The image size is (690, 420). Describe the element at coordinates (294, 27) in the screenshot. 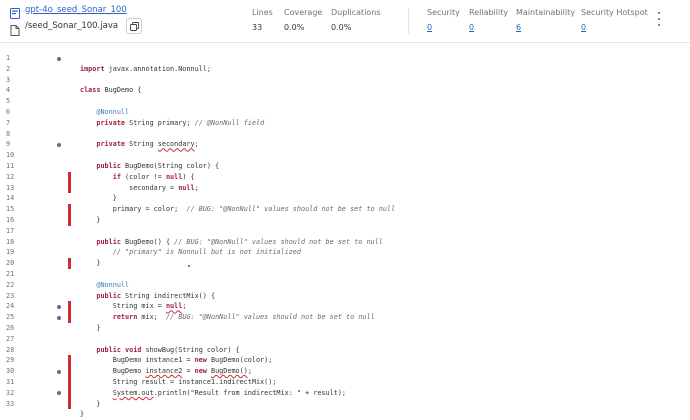

I see `metric-value: 0.0%` at that location.